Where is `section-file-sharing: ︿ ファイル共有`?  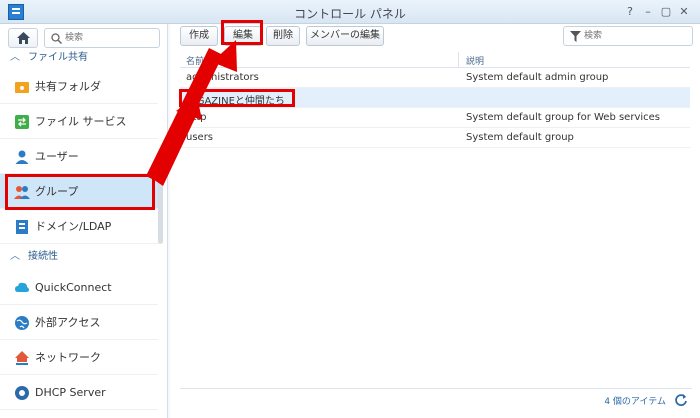
section-file-sharing: ︿ ファイル共有 is located at coordinates (79, 58).